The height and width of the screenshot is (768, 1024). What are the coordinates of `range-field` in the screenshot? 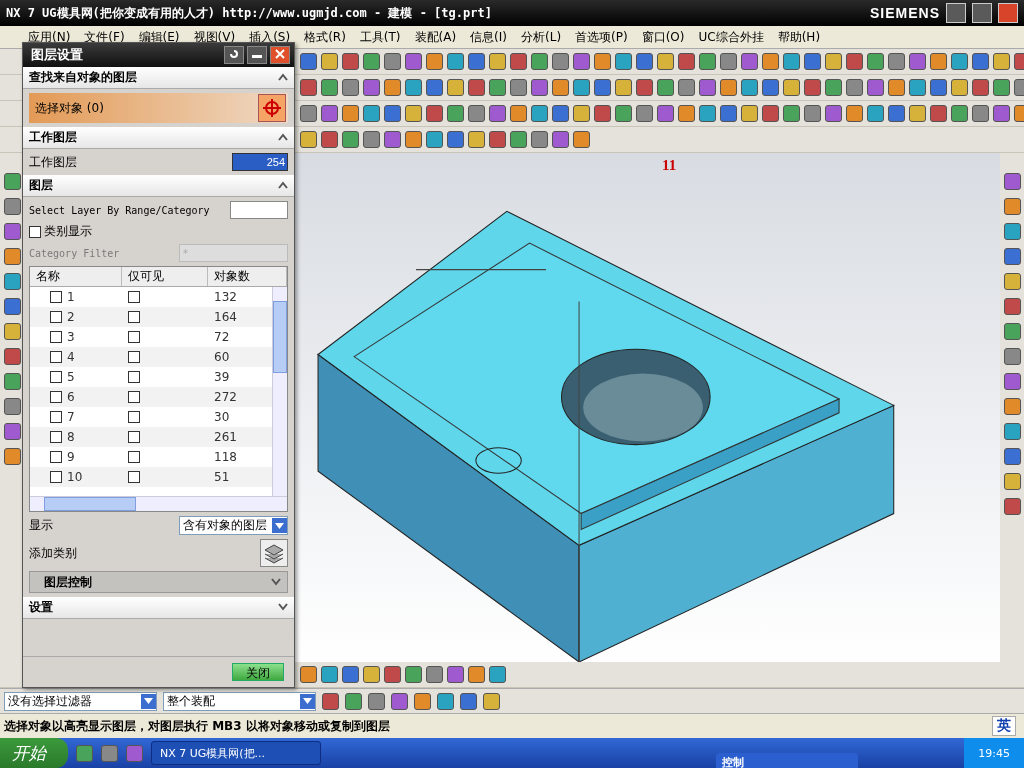 It's located at (259, 210).